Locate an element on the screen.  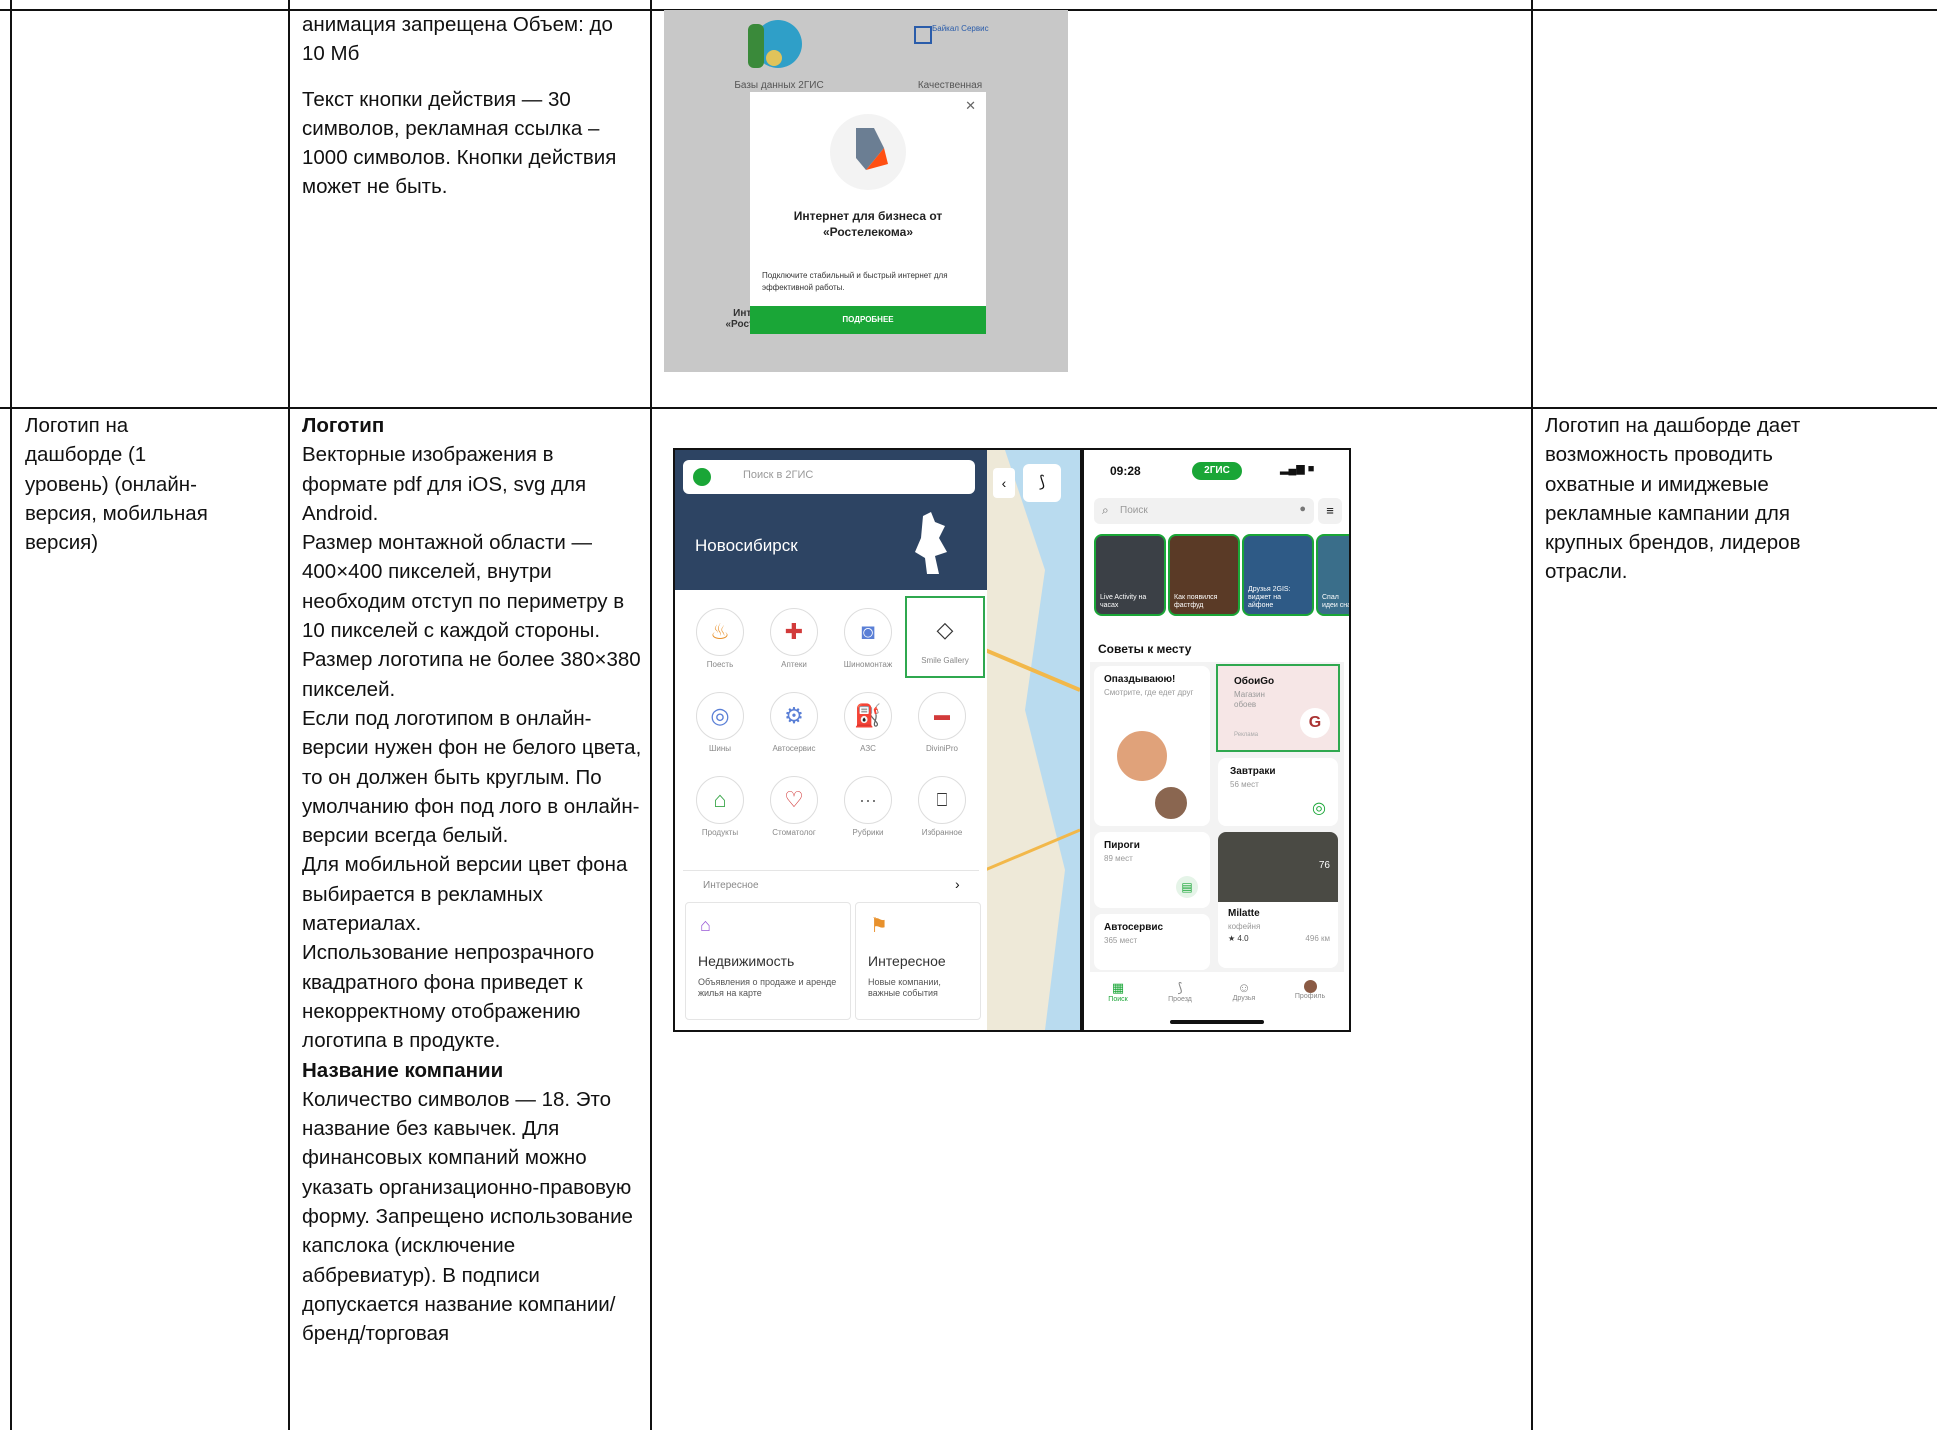
tab-friends: ☺ Друзья is located at coordinates (1244, 991).